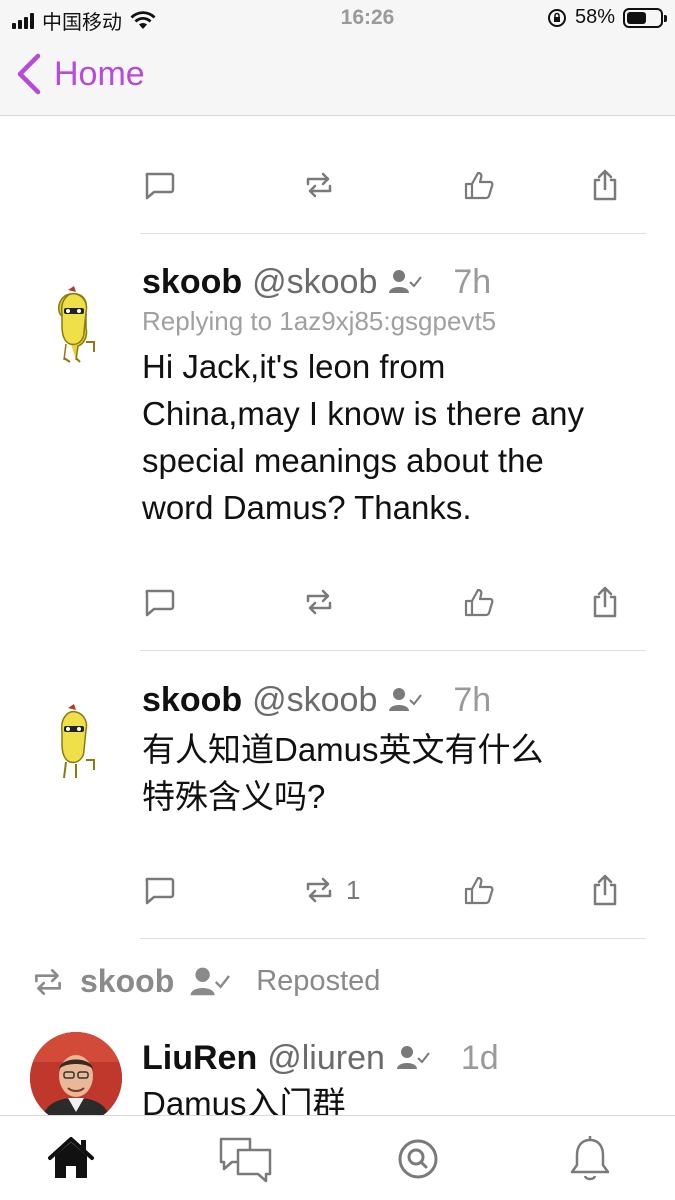 This screenshot has width=675, height=1200. I want to click on tab-messages, so click(246, 1159).